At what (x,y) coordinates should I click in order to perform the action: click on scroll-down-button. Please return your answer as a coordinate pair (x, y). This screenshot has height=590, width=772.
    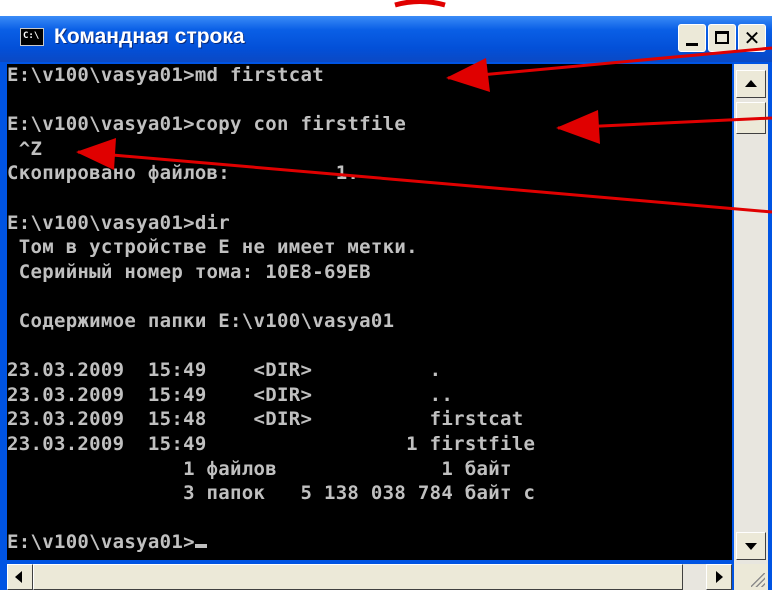
    Looking at the image, I should click on (751, 546).